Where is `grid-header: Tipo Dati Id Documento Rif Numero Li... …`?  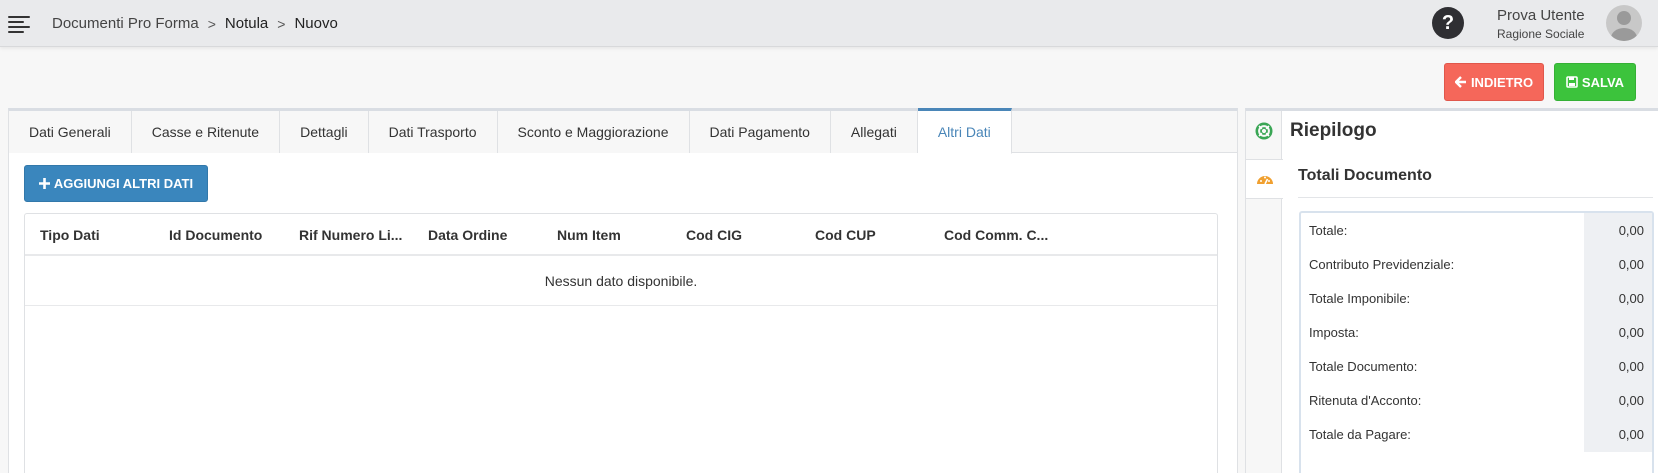
grid-header: Tipo Dati Id Documento Rif Numero Li... … is located at coordinates (621, 235).